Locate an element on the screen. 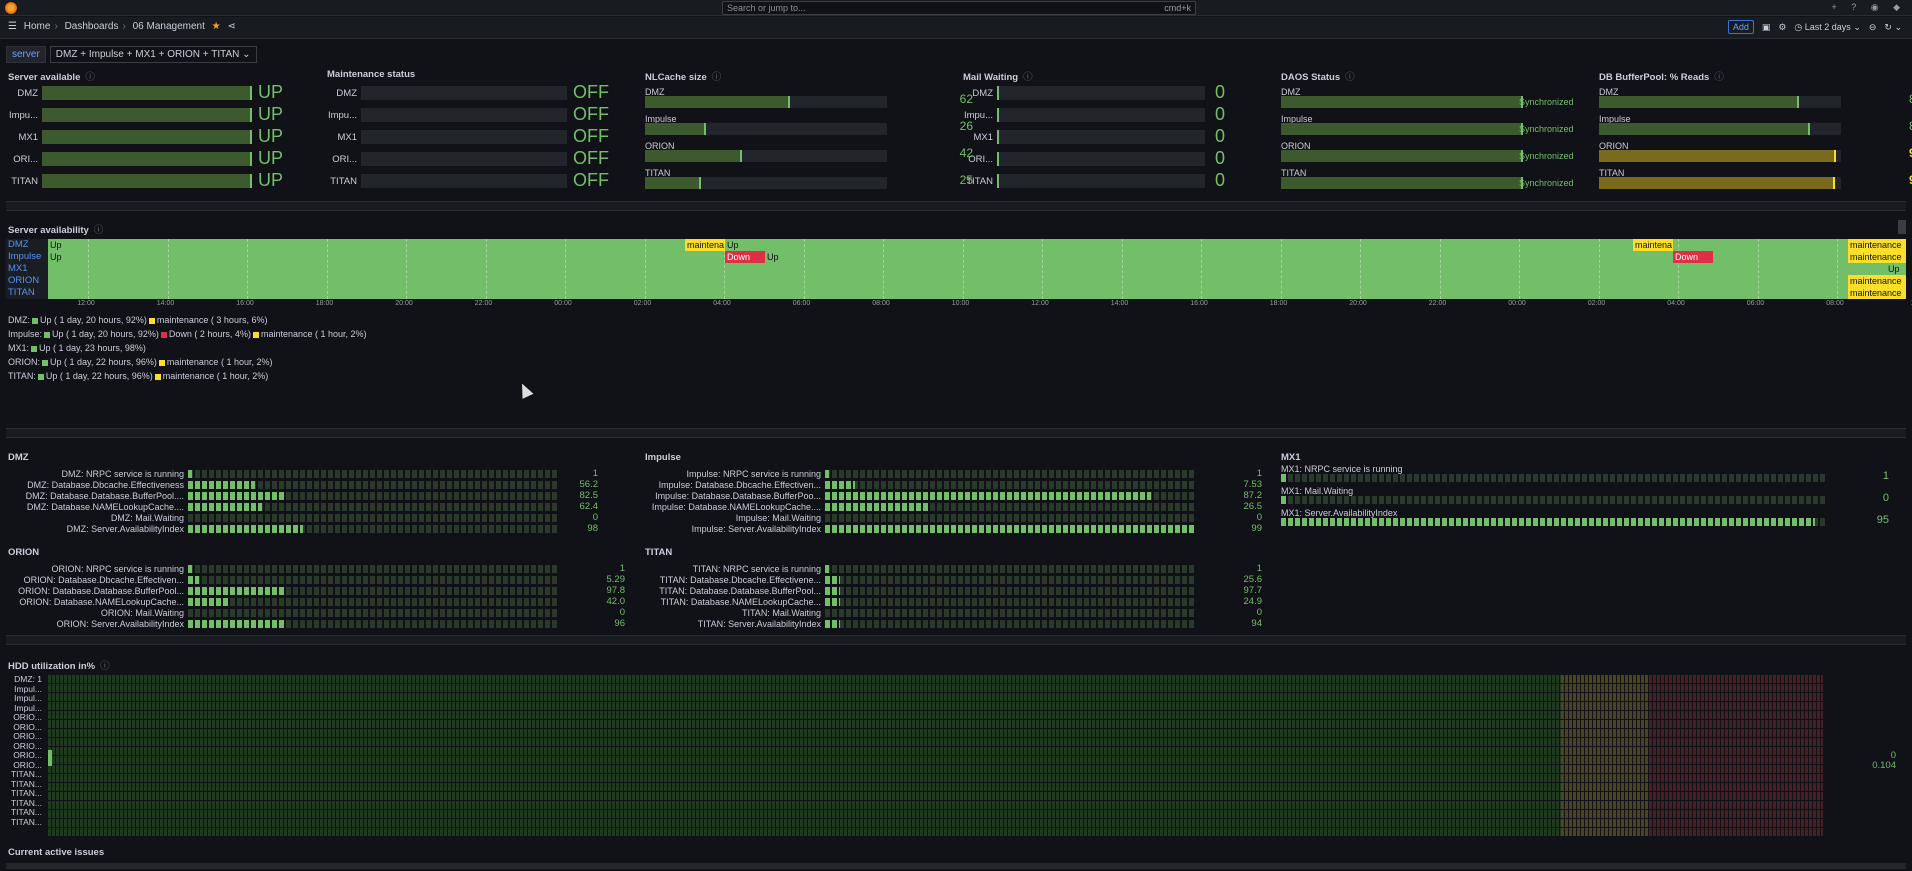 Image resolution: width=1912 pixels, height=871 pixels. group-title: TITAN is located at coordinates (658, 552).